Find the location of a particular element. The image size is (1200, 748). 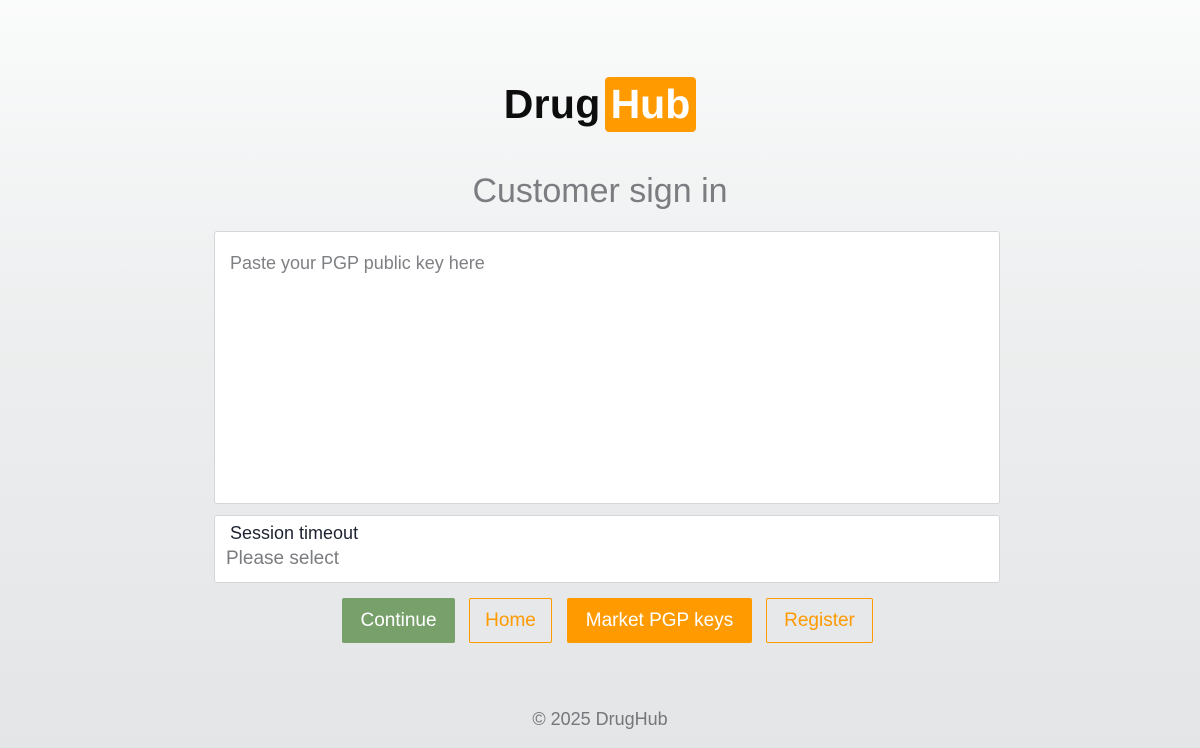

register-button: Register is located at coordinates (819, 620).